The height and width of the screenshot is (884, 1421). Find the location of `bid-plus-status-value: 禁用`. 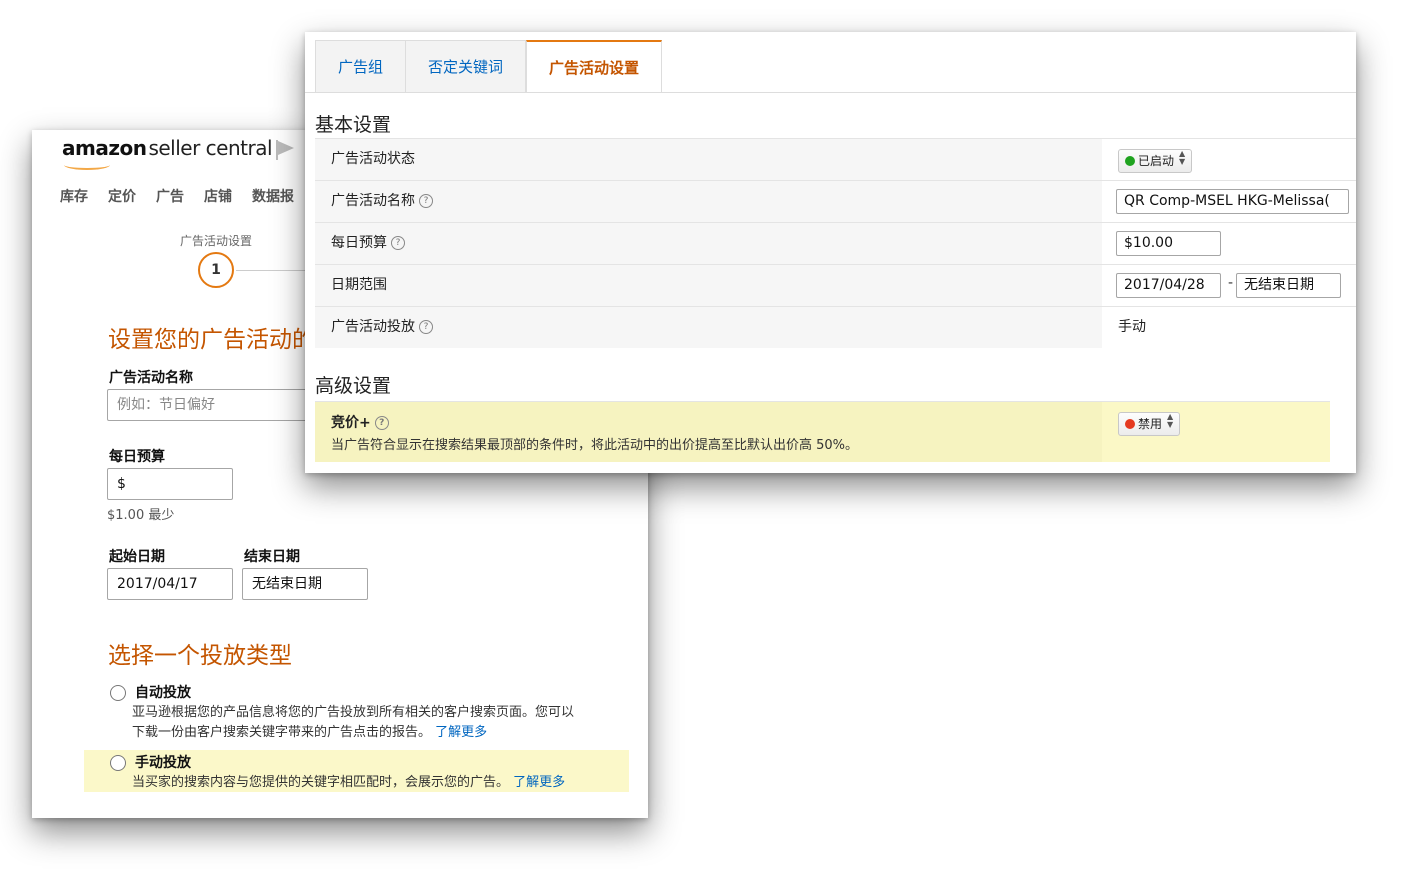

bid-plus-status-value: 禁用 is located at coordinates (1150, 424).